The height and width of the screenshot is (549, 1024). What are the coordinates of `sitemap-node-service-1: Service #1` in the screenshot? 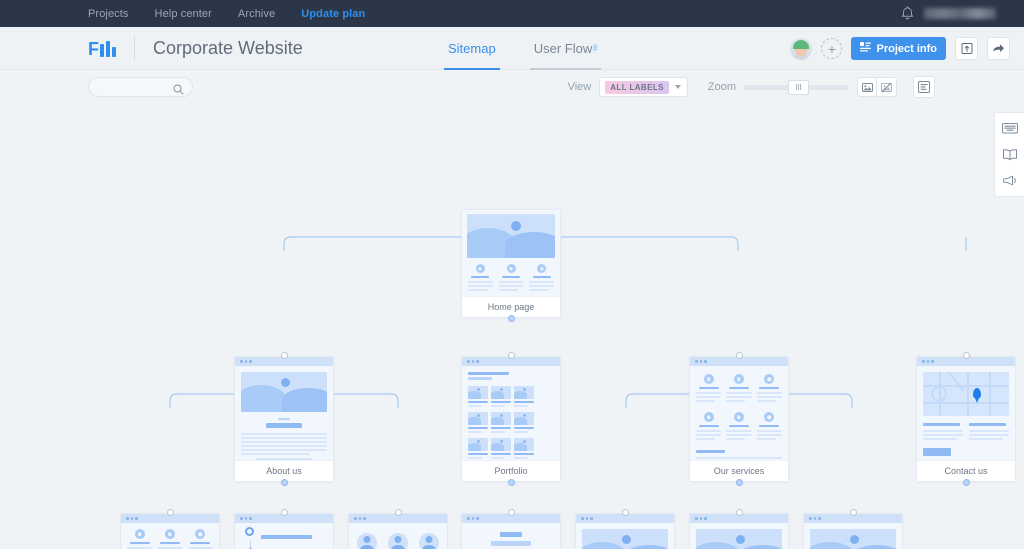 It's located at (625, 529).